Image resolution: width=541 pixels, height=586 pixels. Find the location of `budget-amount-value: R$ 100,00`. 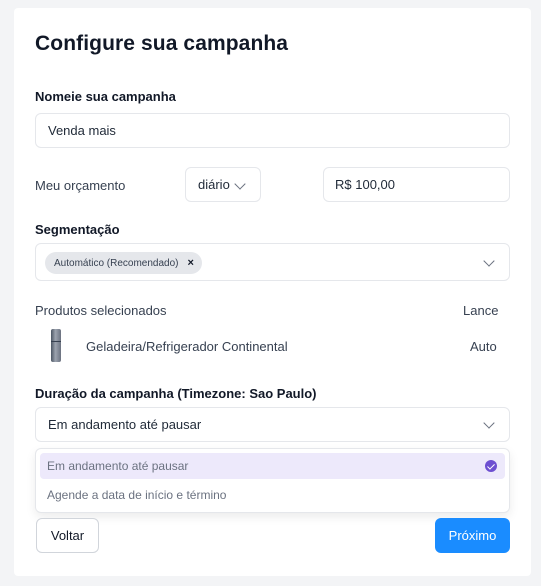

budget-amount-value: R$ 100,00 is located at coordinates (365, 184).